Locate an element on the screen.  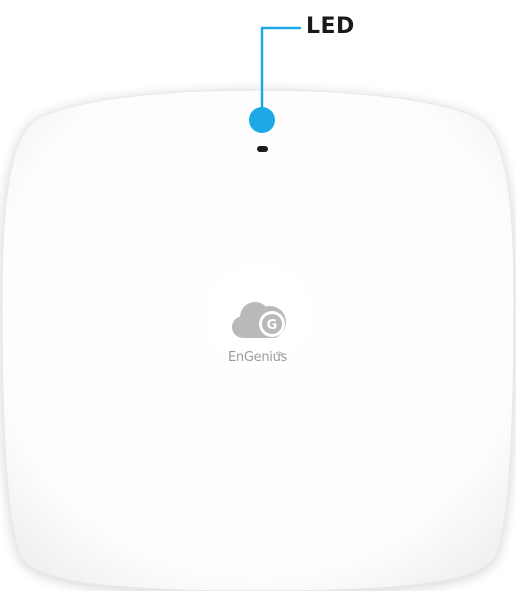
led-indicator is located at coordinates (262, 120).